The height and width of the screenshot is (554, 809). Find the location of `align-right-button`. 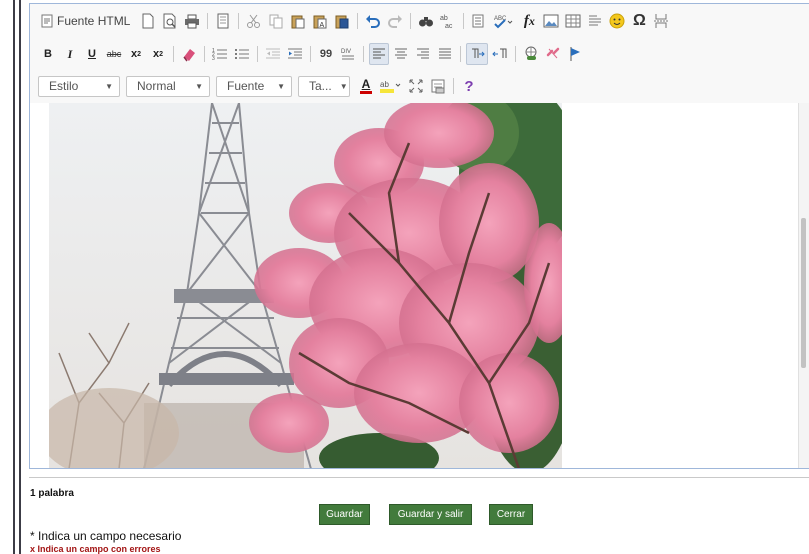

align-right-button is located at coordinates (423, 54).